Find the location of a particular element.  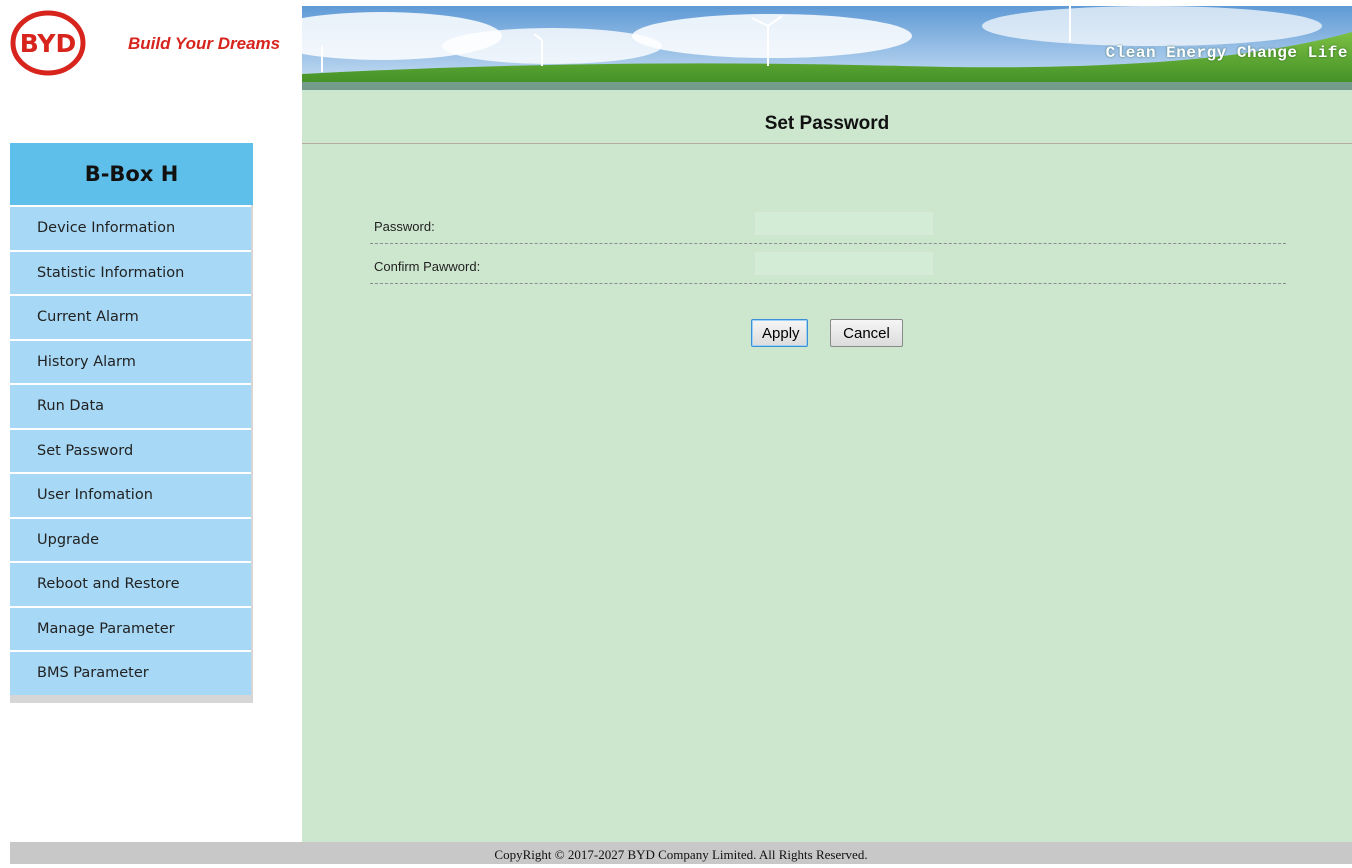

confirm-password-row: Confirm Pawword: is located at coordinates (828, 264).